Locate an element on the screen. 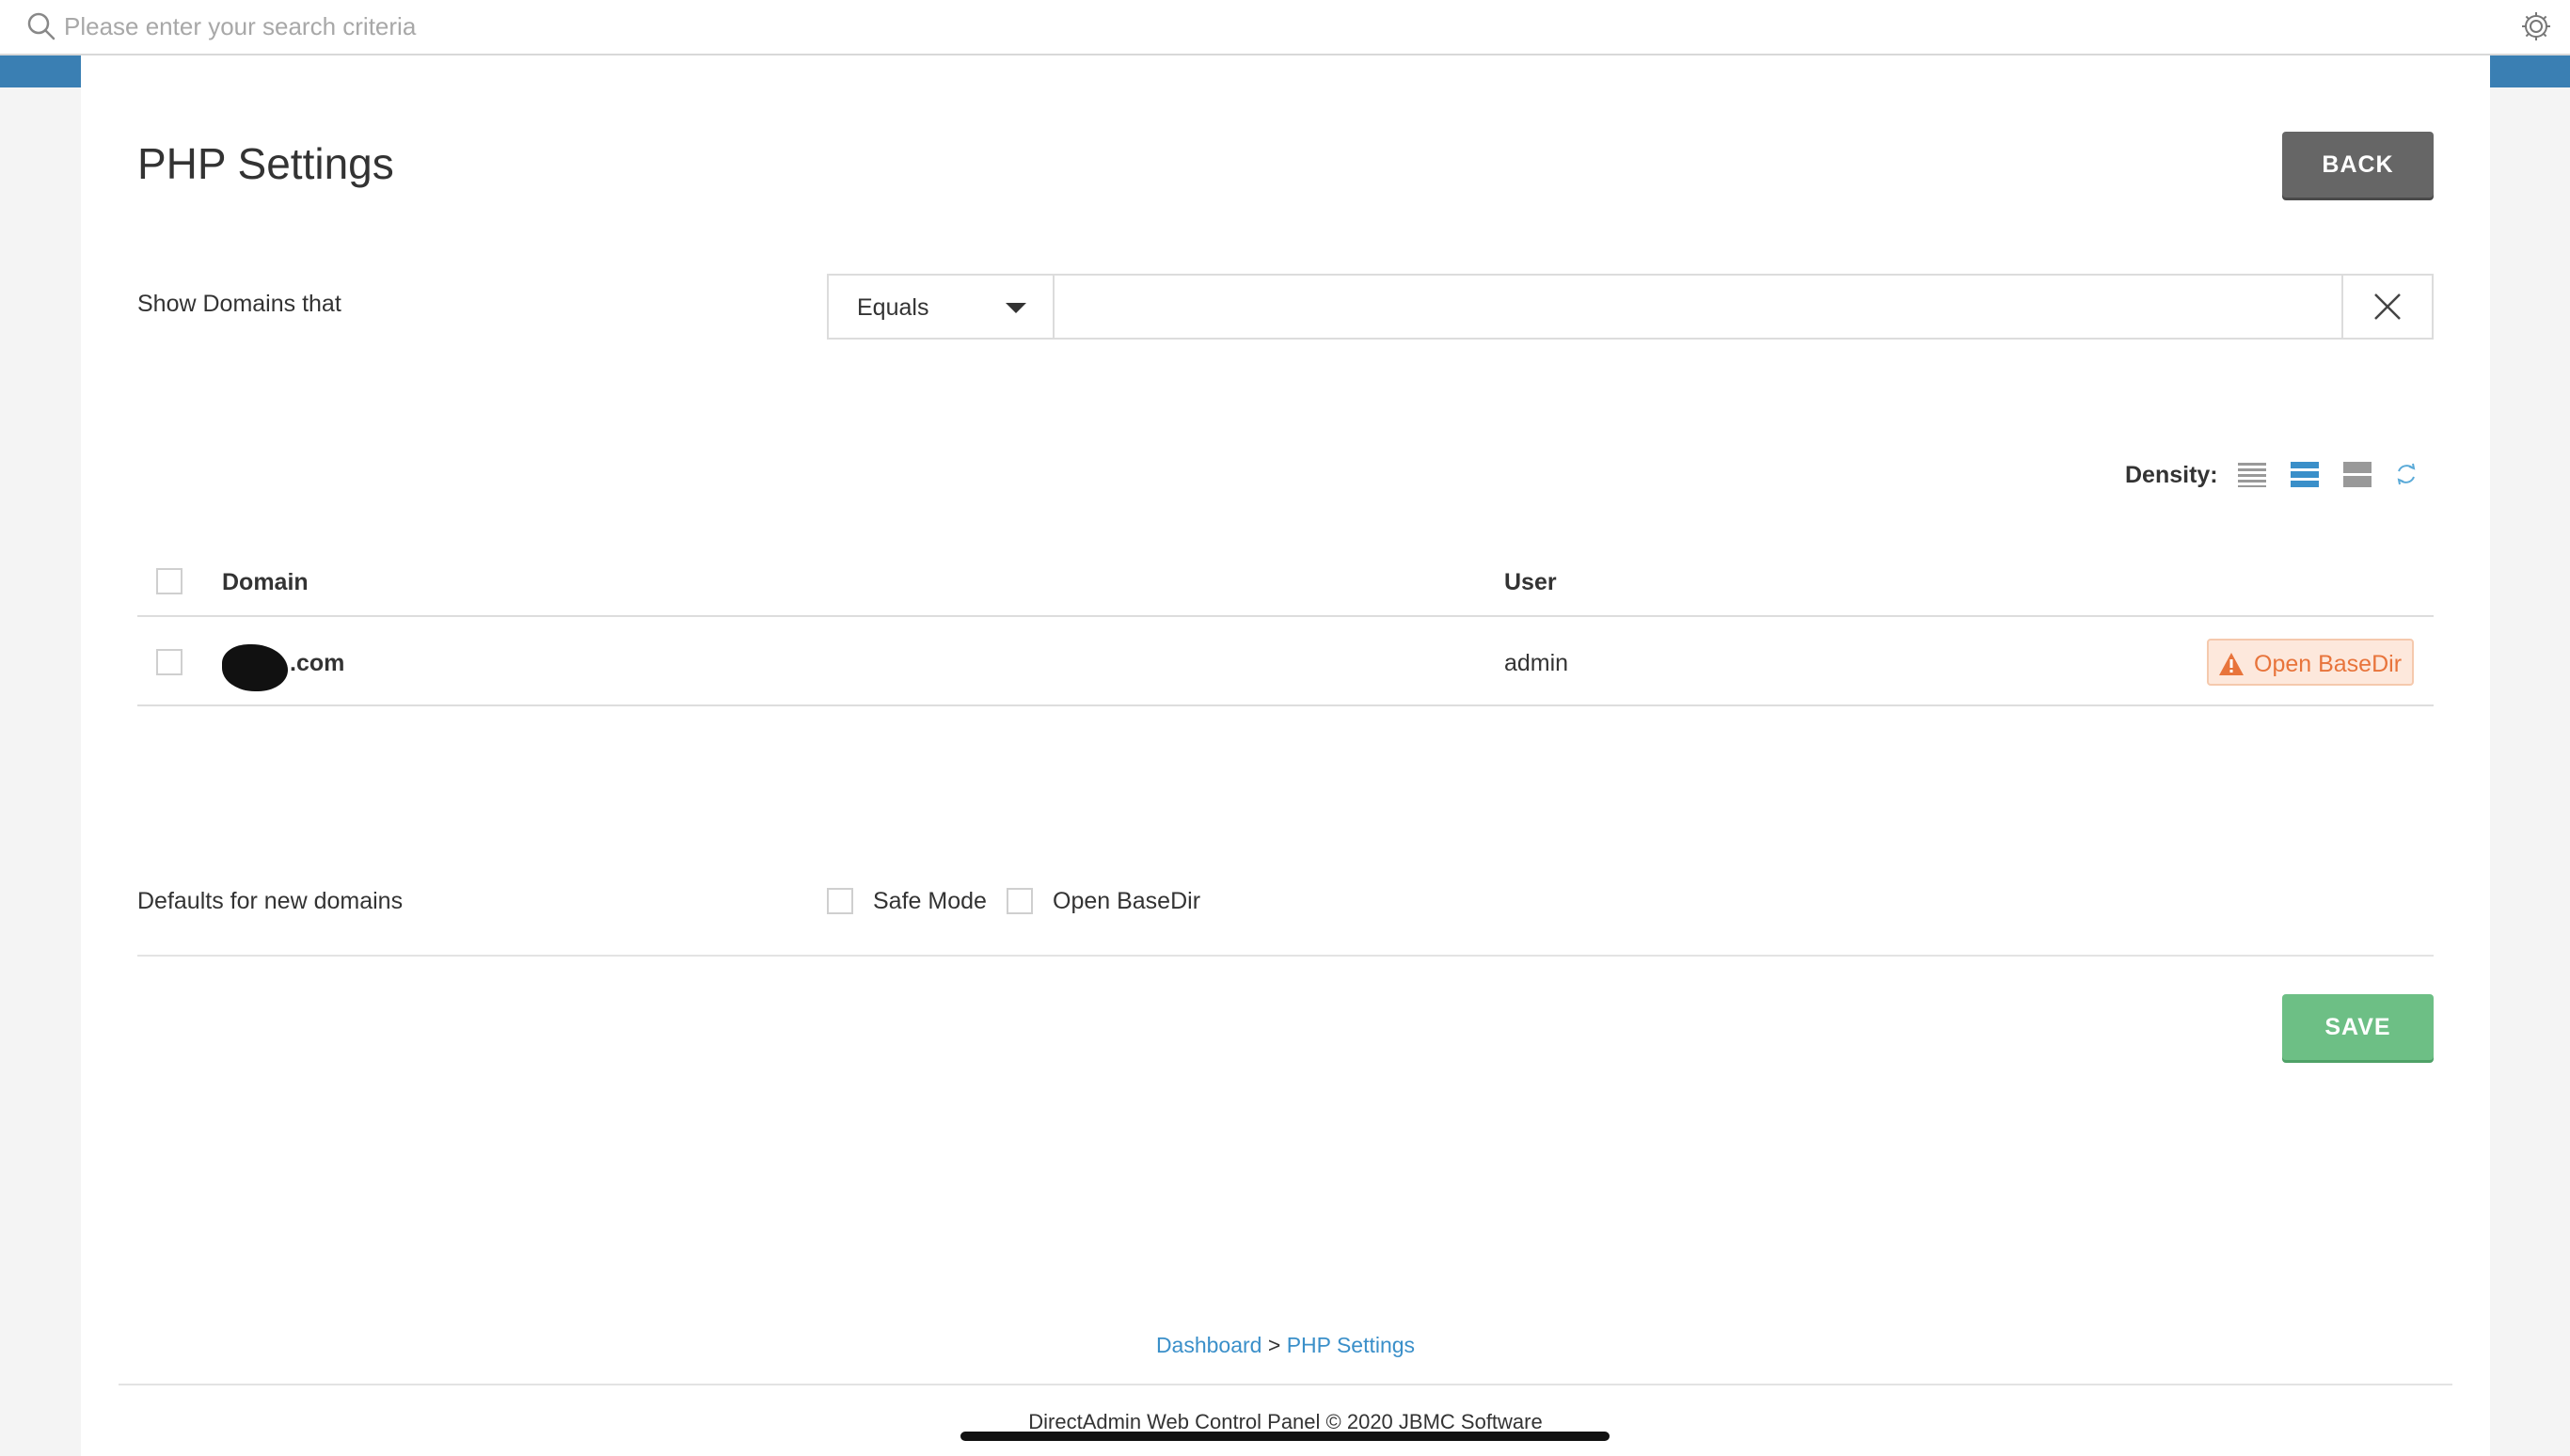 The height and width of the screenshot is (1456, 2570). domain-filter: Equals is located at coordinates (1630, 307).